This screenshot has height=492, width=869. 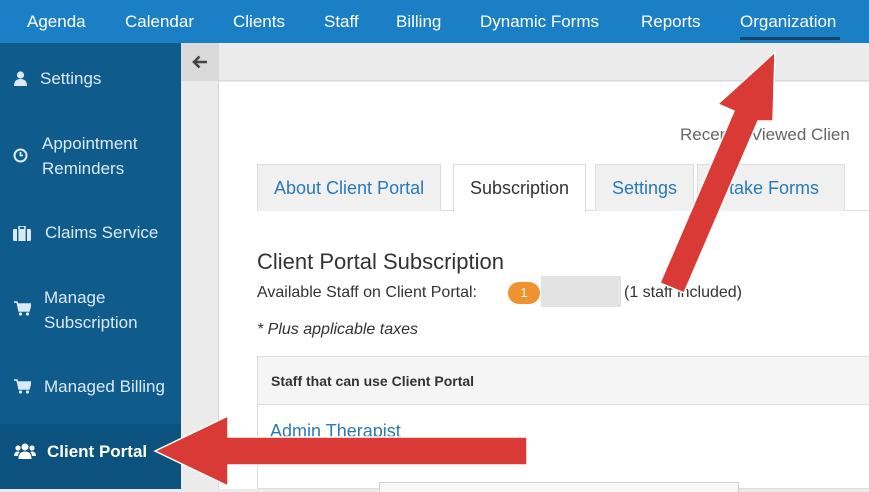 I want to click on collapse-sidebar-button, so click(x=200, y=62).